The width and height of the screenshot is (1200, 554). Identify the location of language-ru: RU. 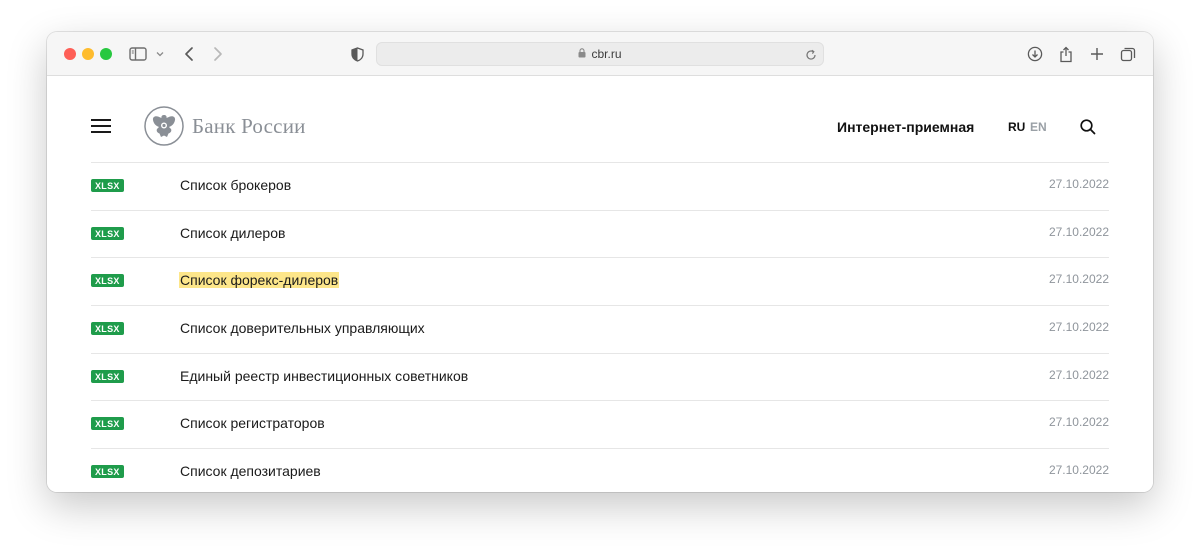
(1016, 127).